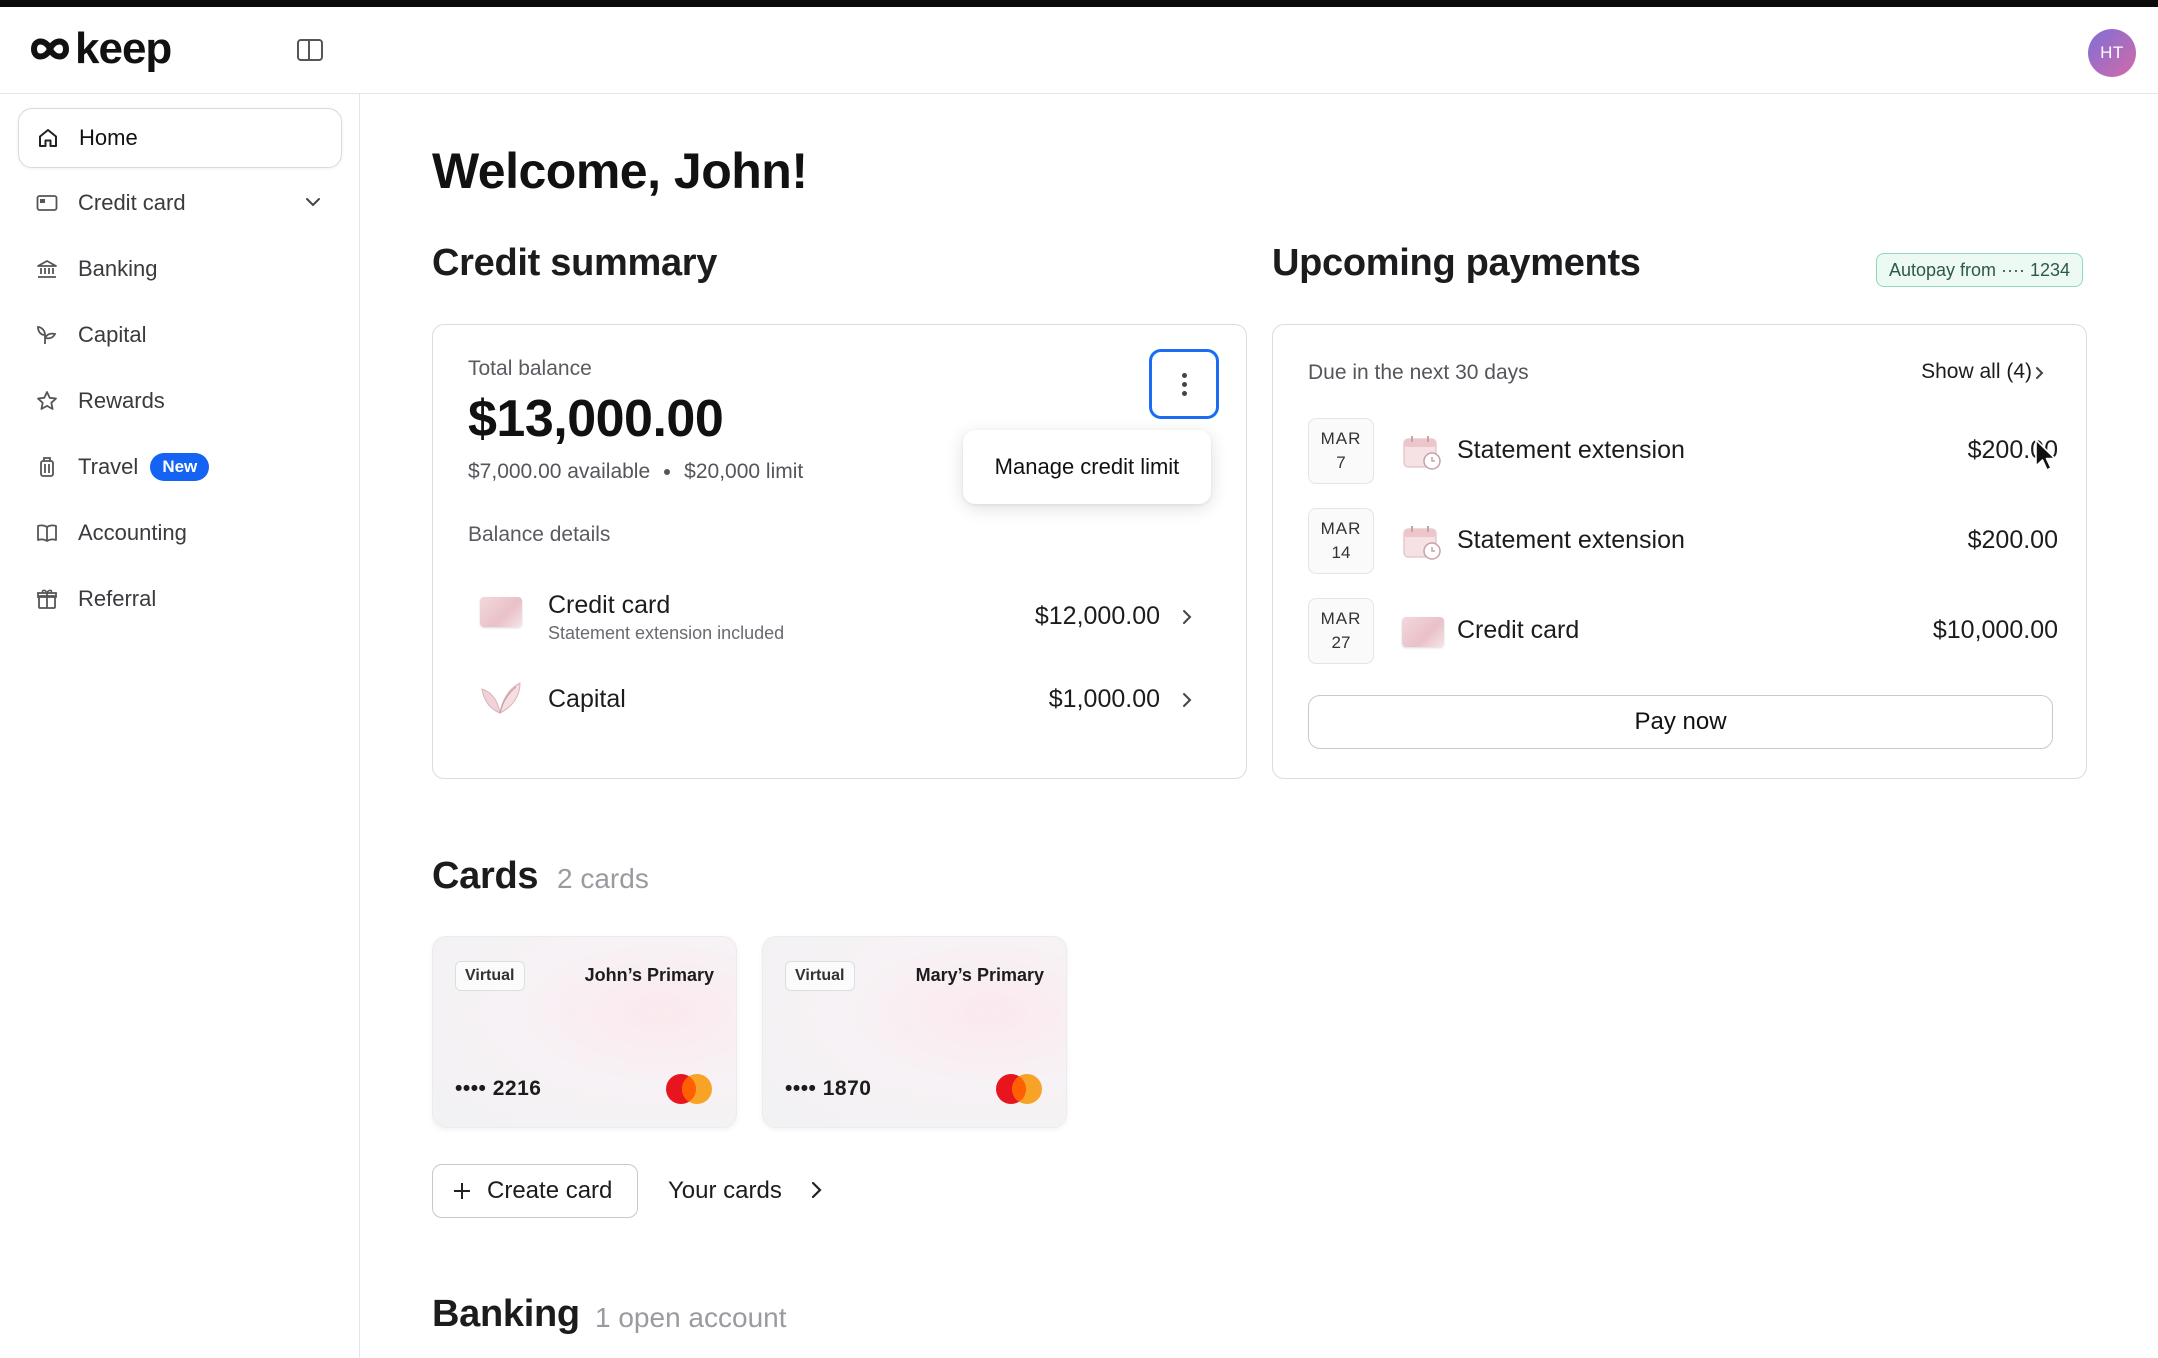 This screenshot has width=2158, height=1358. I want to click on sidebar-item-label: Banking, so click(118, 268).